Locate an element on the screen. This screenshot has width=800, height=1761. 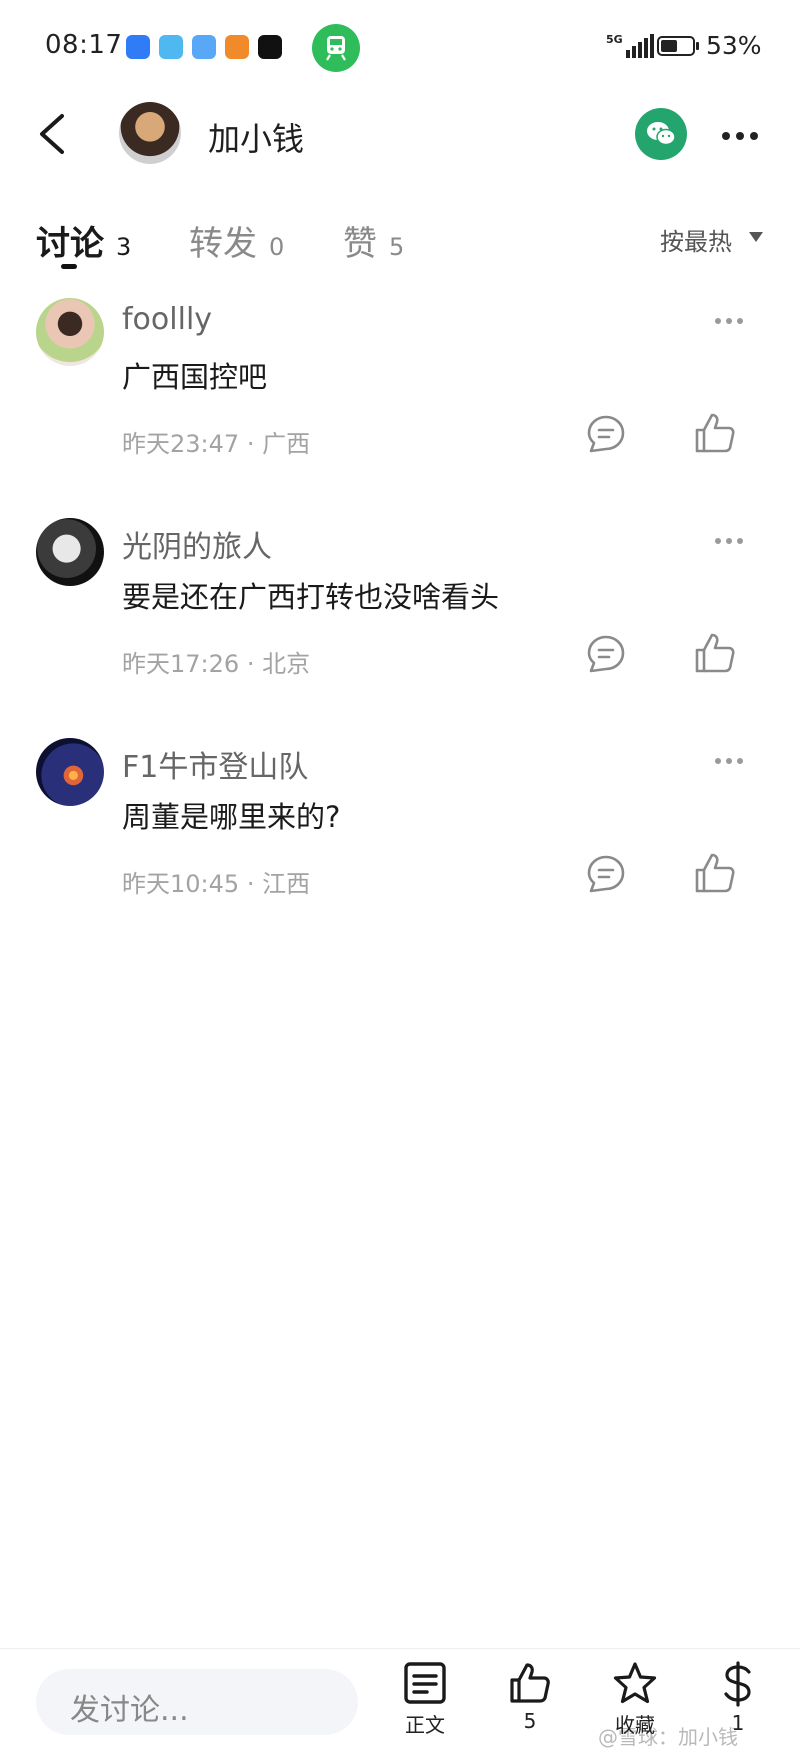
battery-icon is located at coordinates (676, 46).